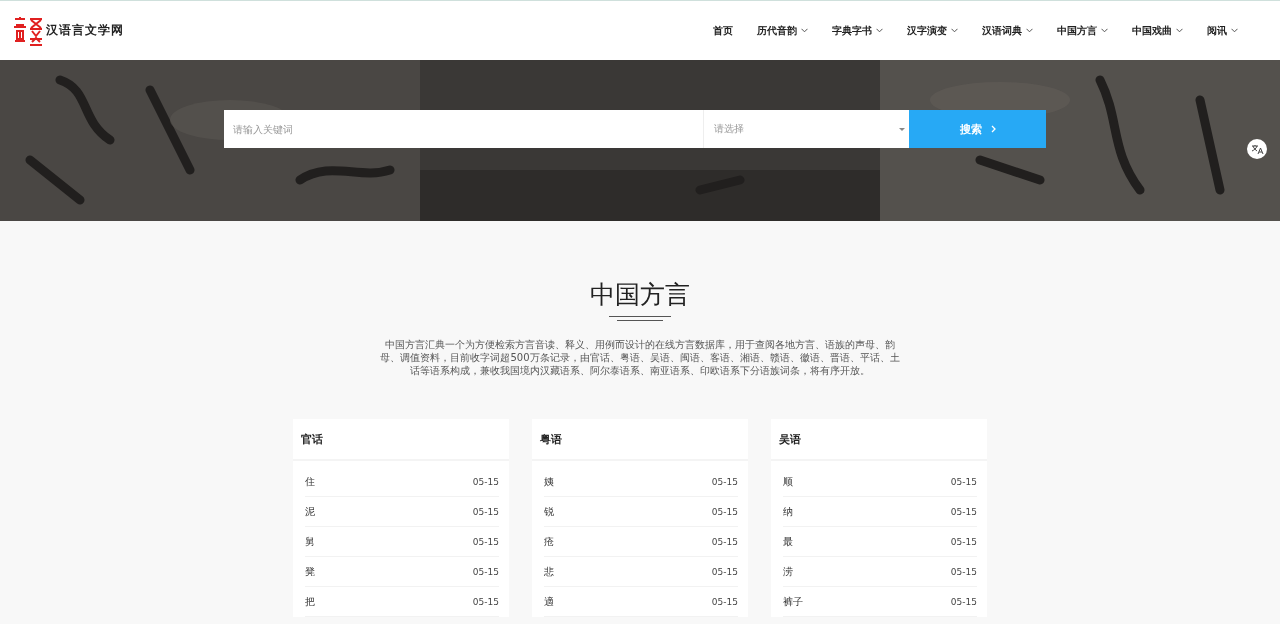 The image size is (1280, 624). Describe the element at coordinates (85, 30) in the screenshot. I see `logo-text: 汉语言文学网` at that location.